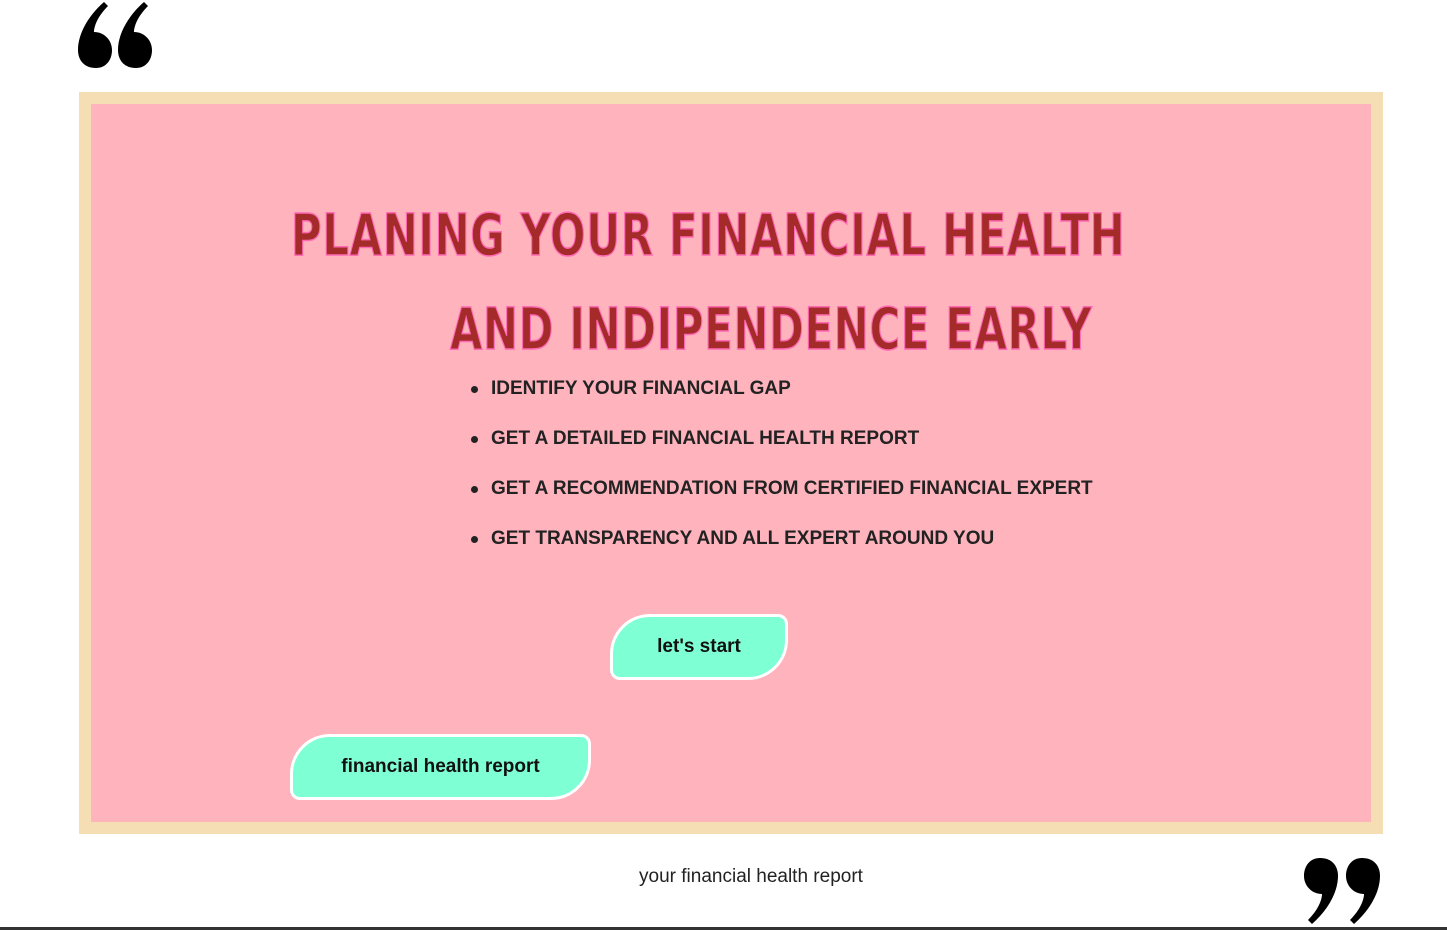 This screenshot has height=930, width=1447. What do you see at coordinates (771, 329) in the screenshot?
I see `headline-line-2: AND INDIPENDENCE EARLY` at bounding box center [771, 329].